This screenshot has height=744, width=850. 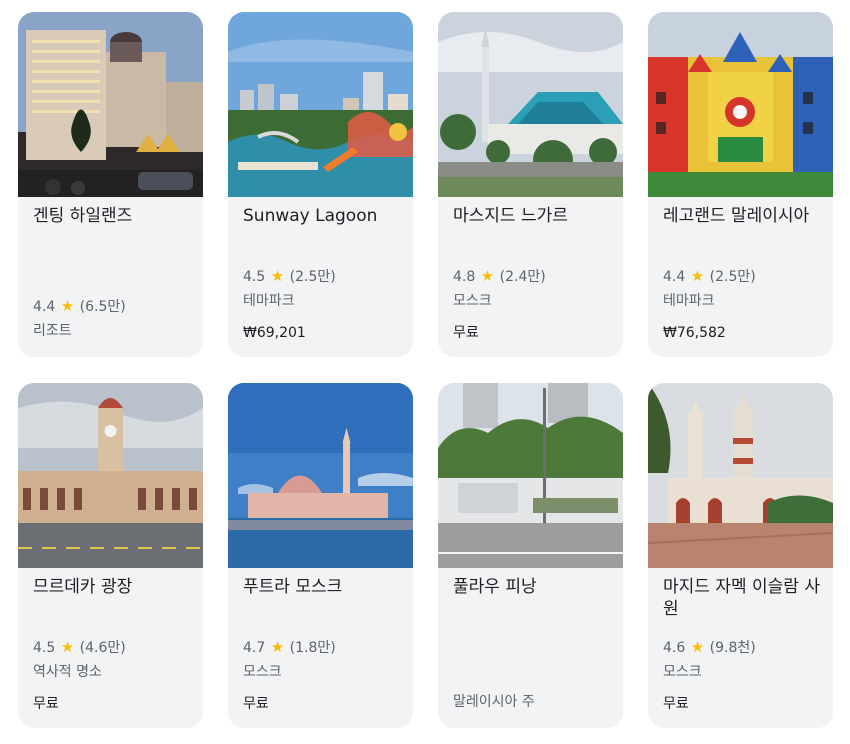 I want to click on place-card-merdeka-square: 므르데카 광장 4.5 ★ (4.6만) 역사적 명소 무료, so click(x=110, y=555).